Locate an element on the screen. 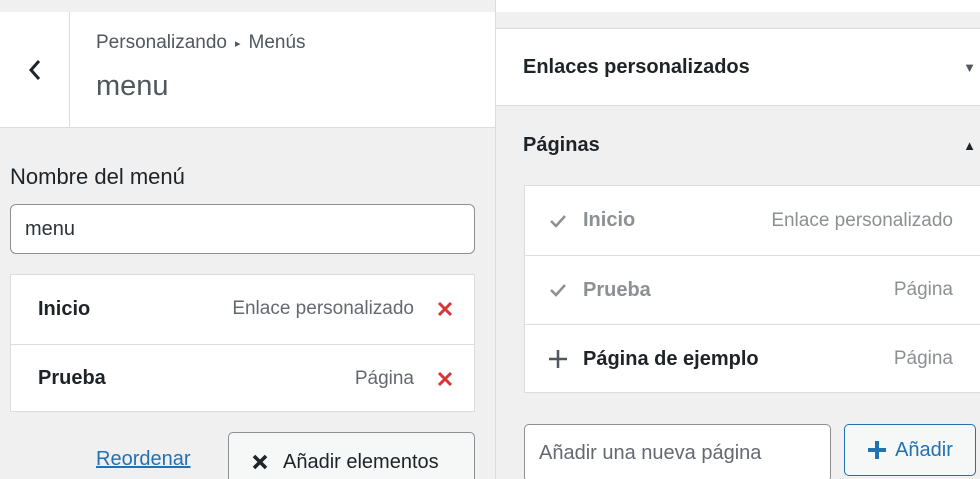 The width and height of the screenshot is (980, 479). section-custom-links: Enlaces personalizados ▼ is located at coordinates (738, 67).